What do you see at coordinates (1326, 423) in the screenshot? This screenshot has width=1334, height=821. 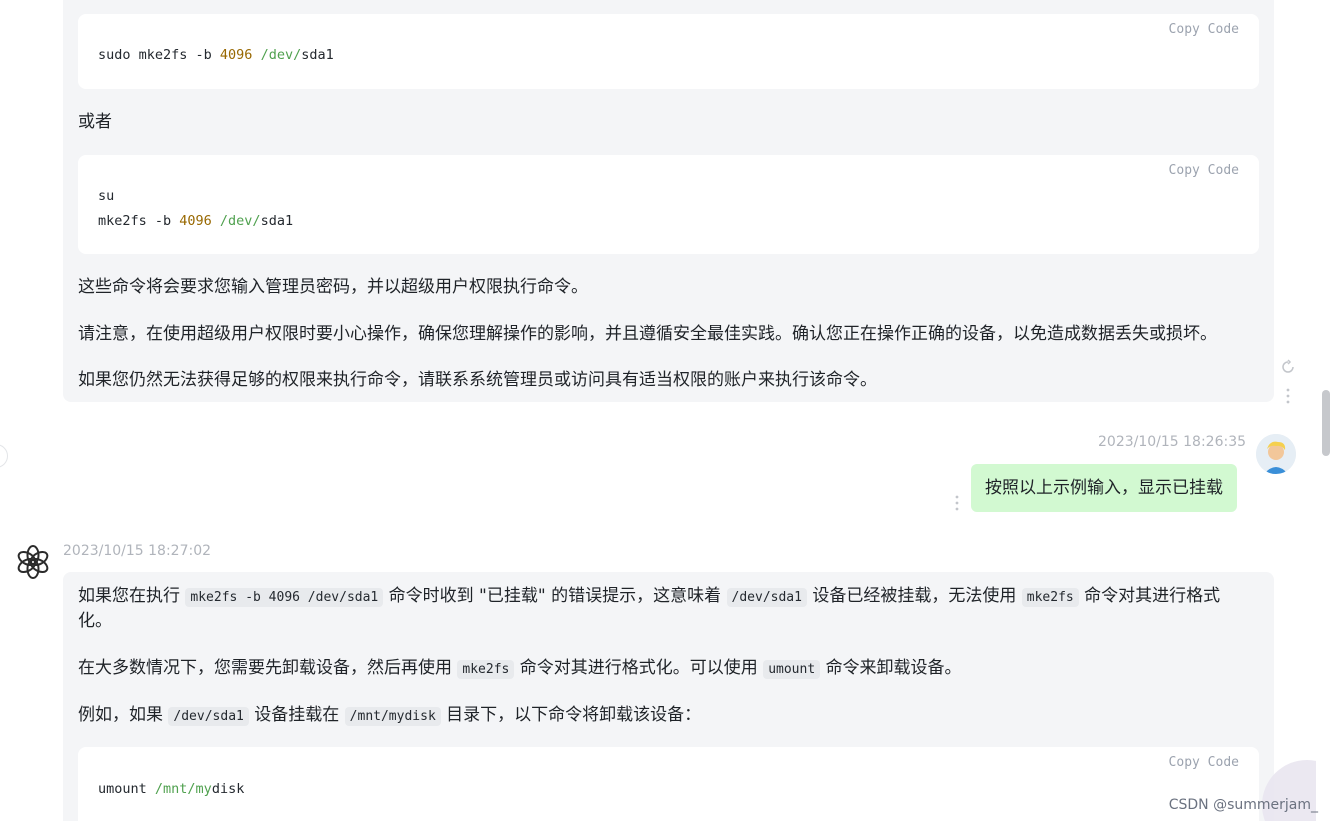 I see `scrollbar-thumb` at bounding box center [1326, 423].